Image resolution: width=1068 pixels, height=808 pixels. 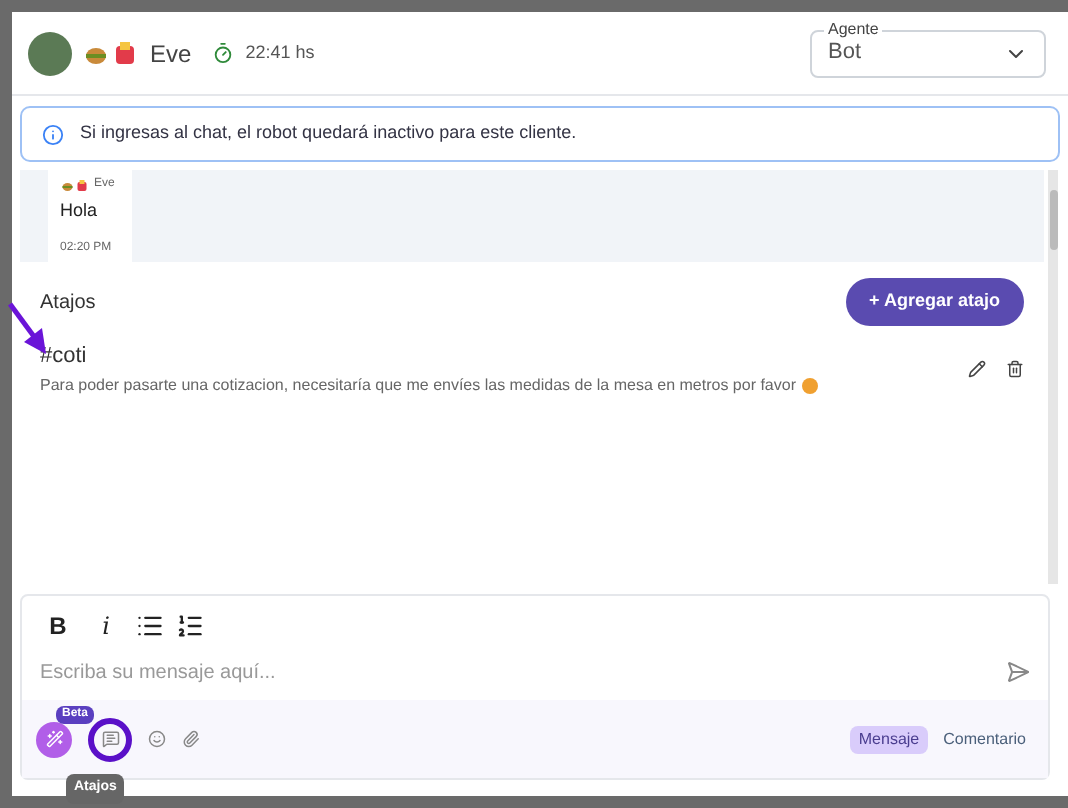 I want to click on elapsed-time: 22:41 hs, so click(x=280, y=52).